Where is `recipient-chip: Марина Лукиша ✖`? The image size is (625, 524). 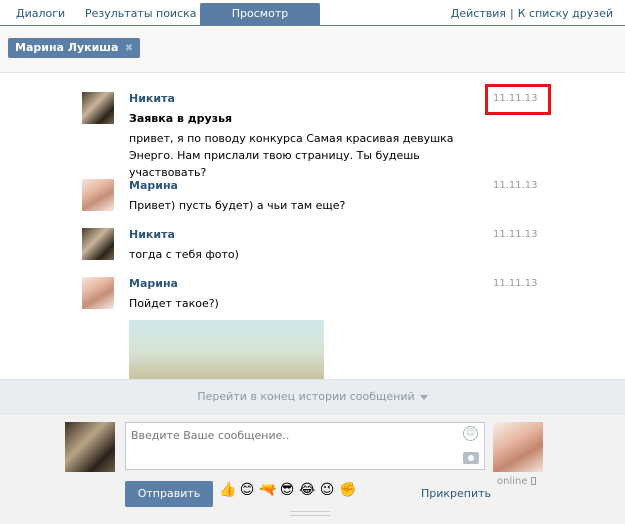 recipient-chip: Марина Лукиша ✖ is located at coordinates (74, 48).